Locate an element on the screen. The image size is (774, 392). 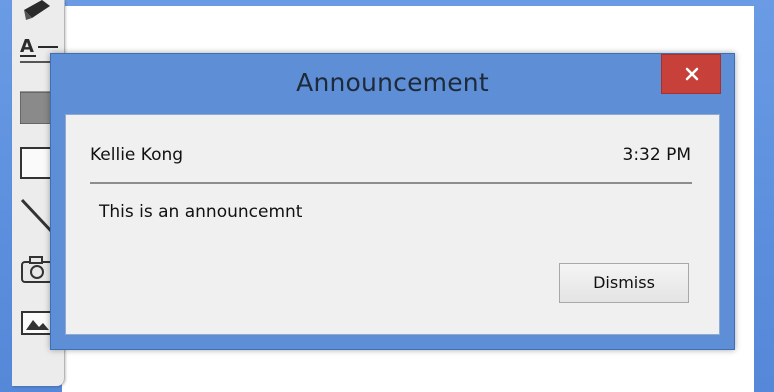
fill-color-icon is located at coordinates (37, 107).